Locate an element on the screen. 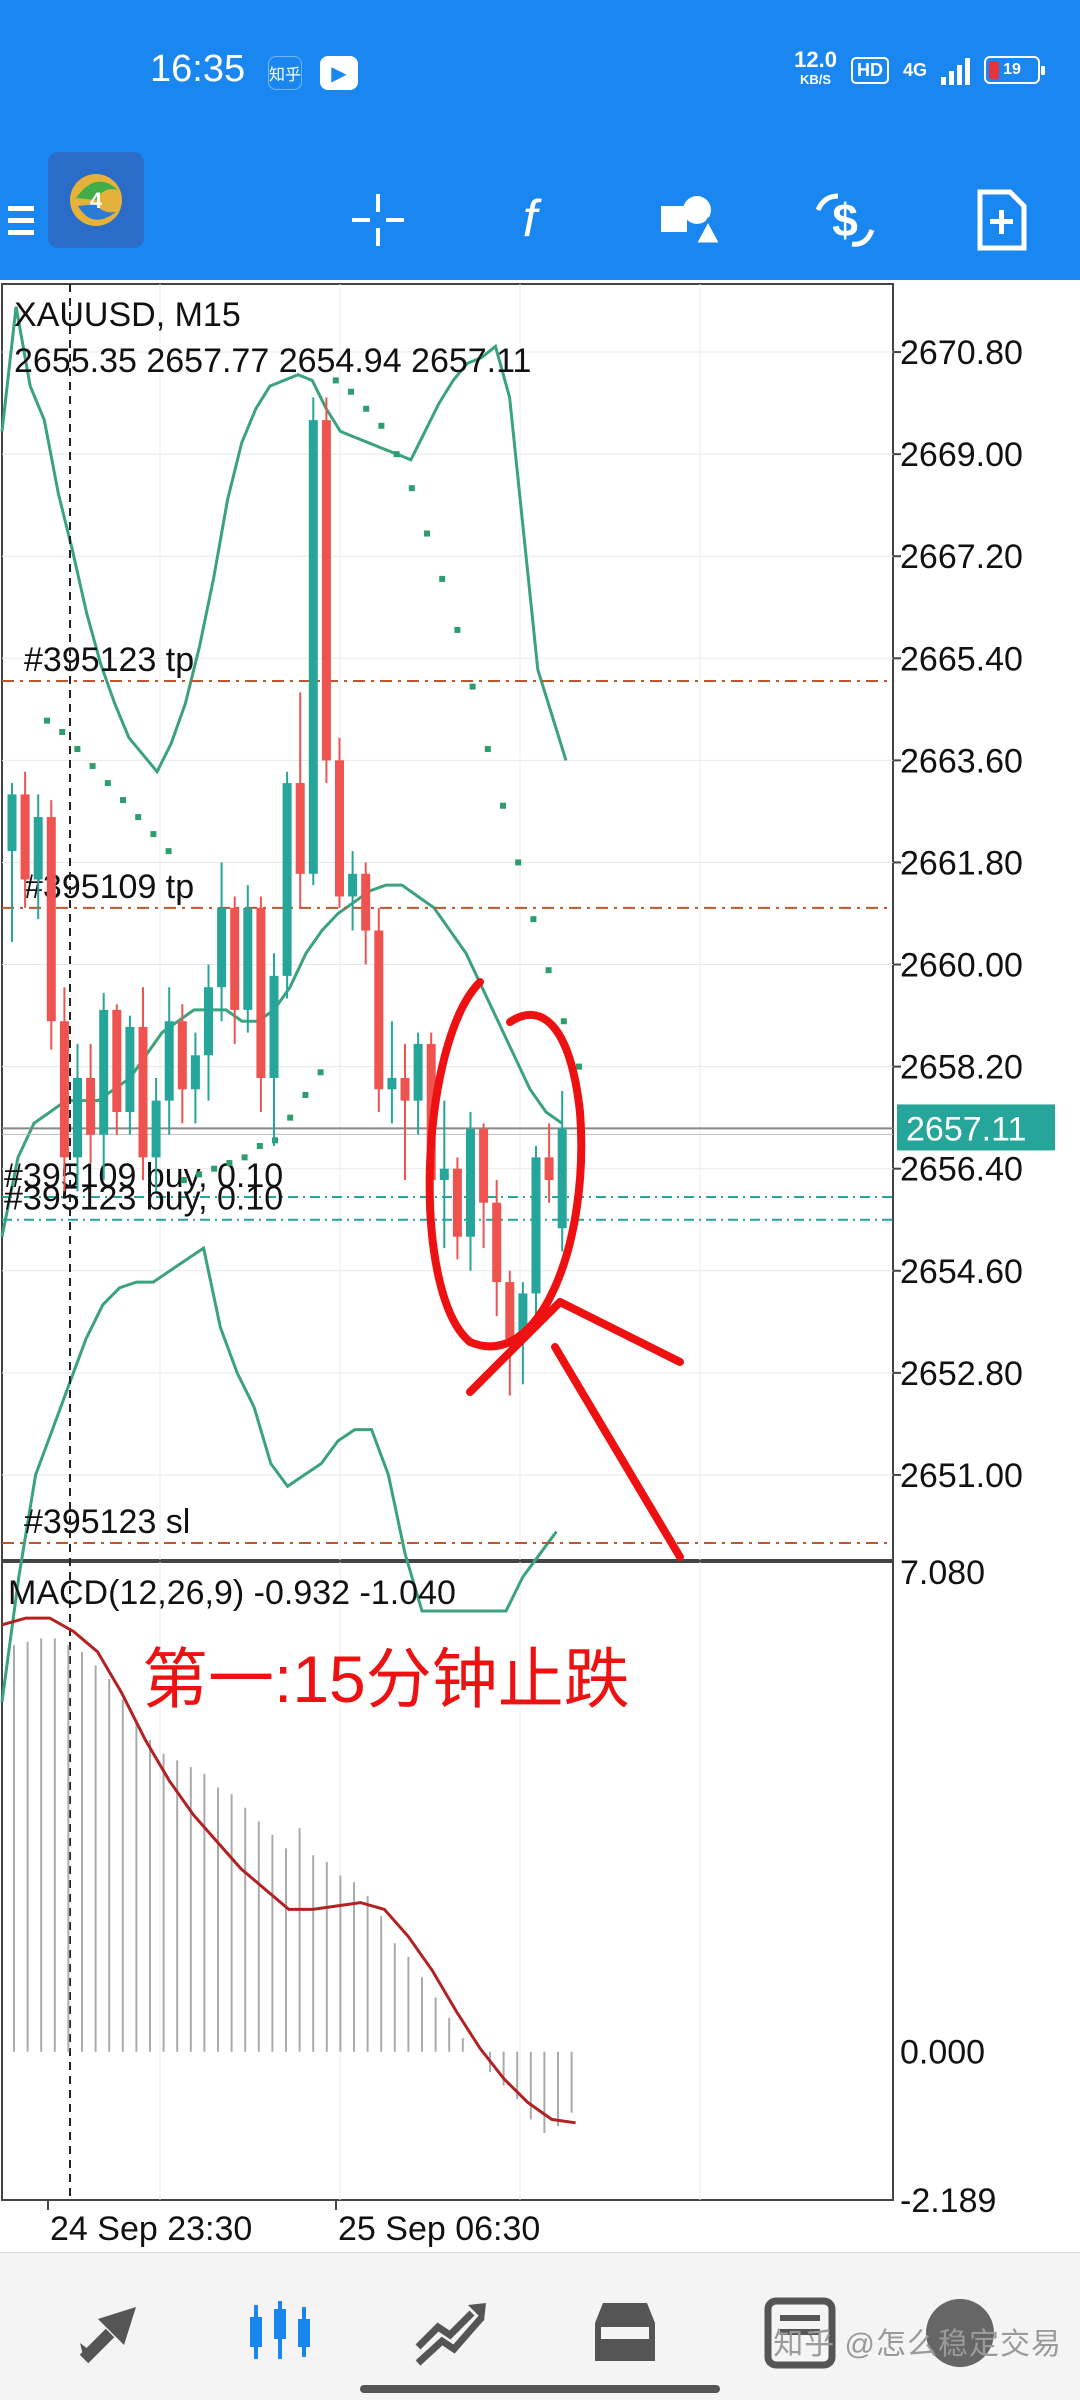  signal-icon is located at coordinates (955, 70).